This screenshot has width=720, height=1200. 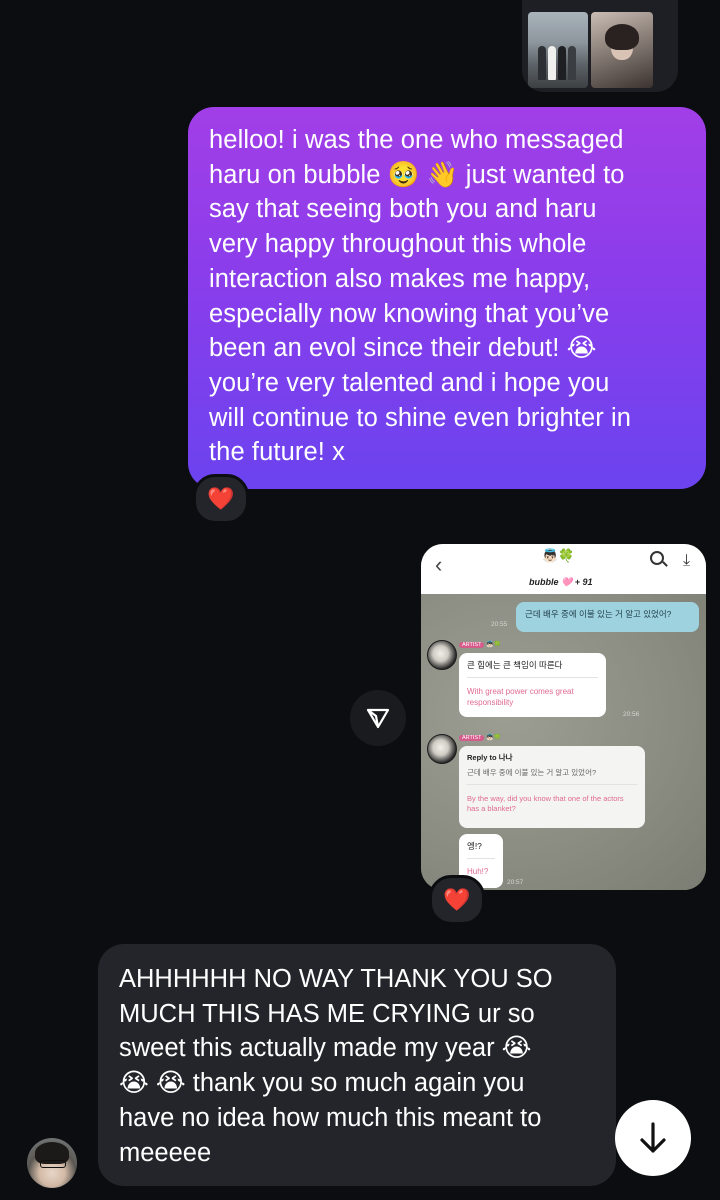 I want to click on reply-to-line: Reply to 나나, so click(x=490, y=757).